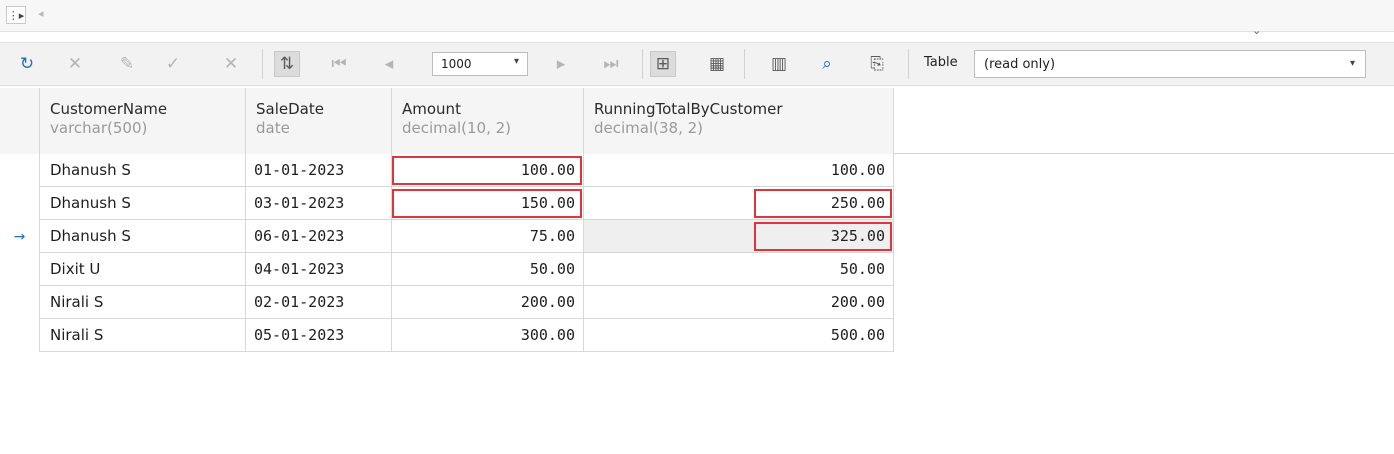 Image resolution: width=1394 pixels, height=454 pixels. I want to click on cell-runningtotal: 100.00, so click(739, 170).